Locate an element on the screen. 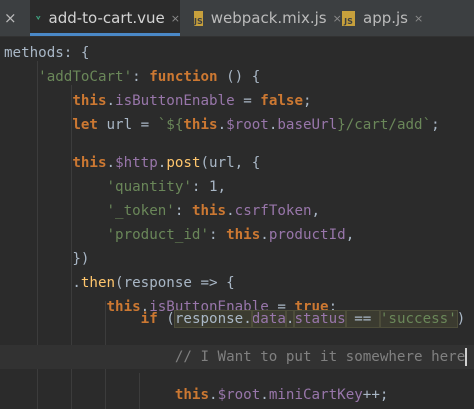  code-token: $http is located at coordinates (136, 163).